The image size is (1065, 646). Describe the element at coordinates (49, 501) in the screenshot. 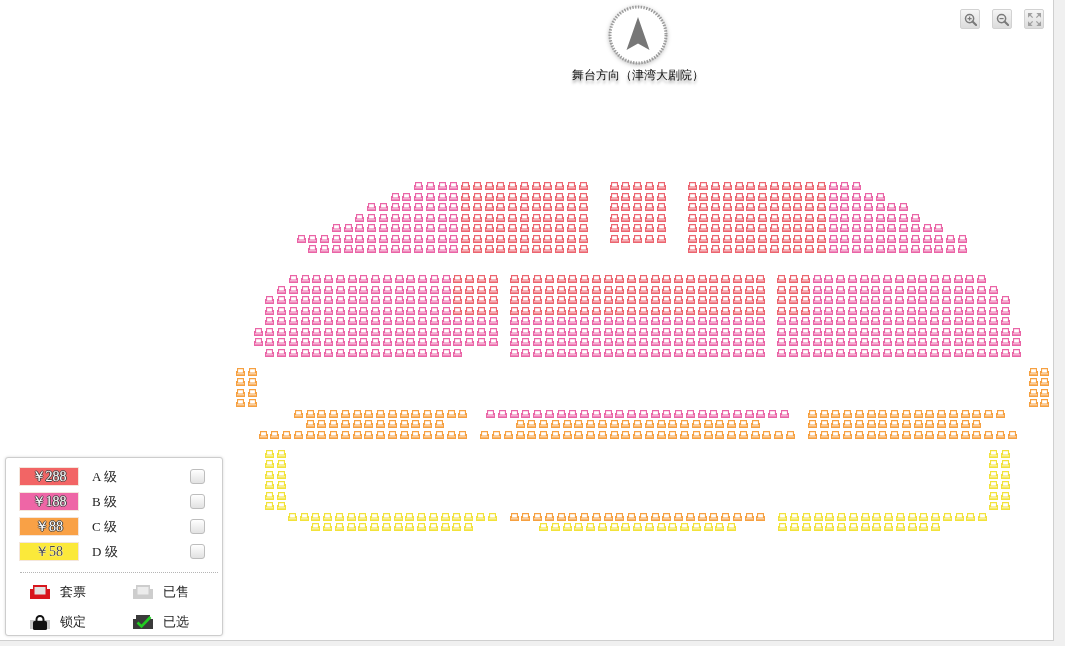

I see `price-tag: ￥188` at that location.